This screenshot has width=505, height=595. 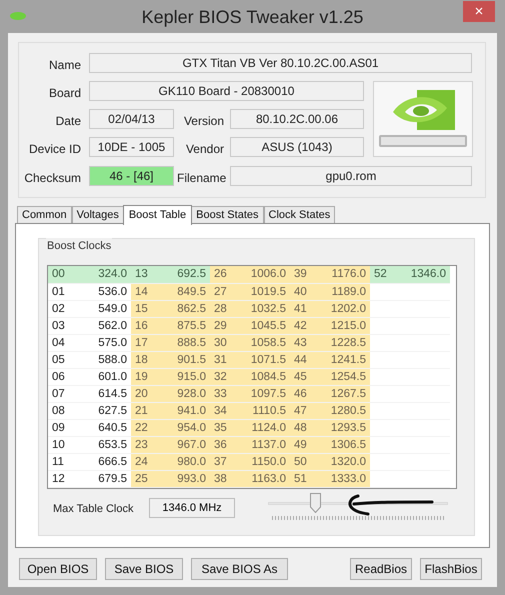 I want to click on clock-cell: 1097.5, so click(x=263, y=393).